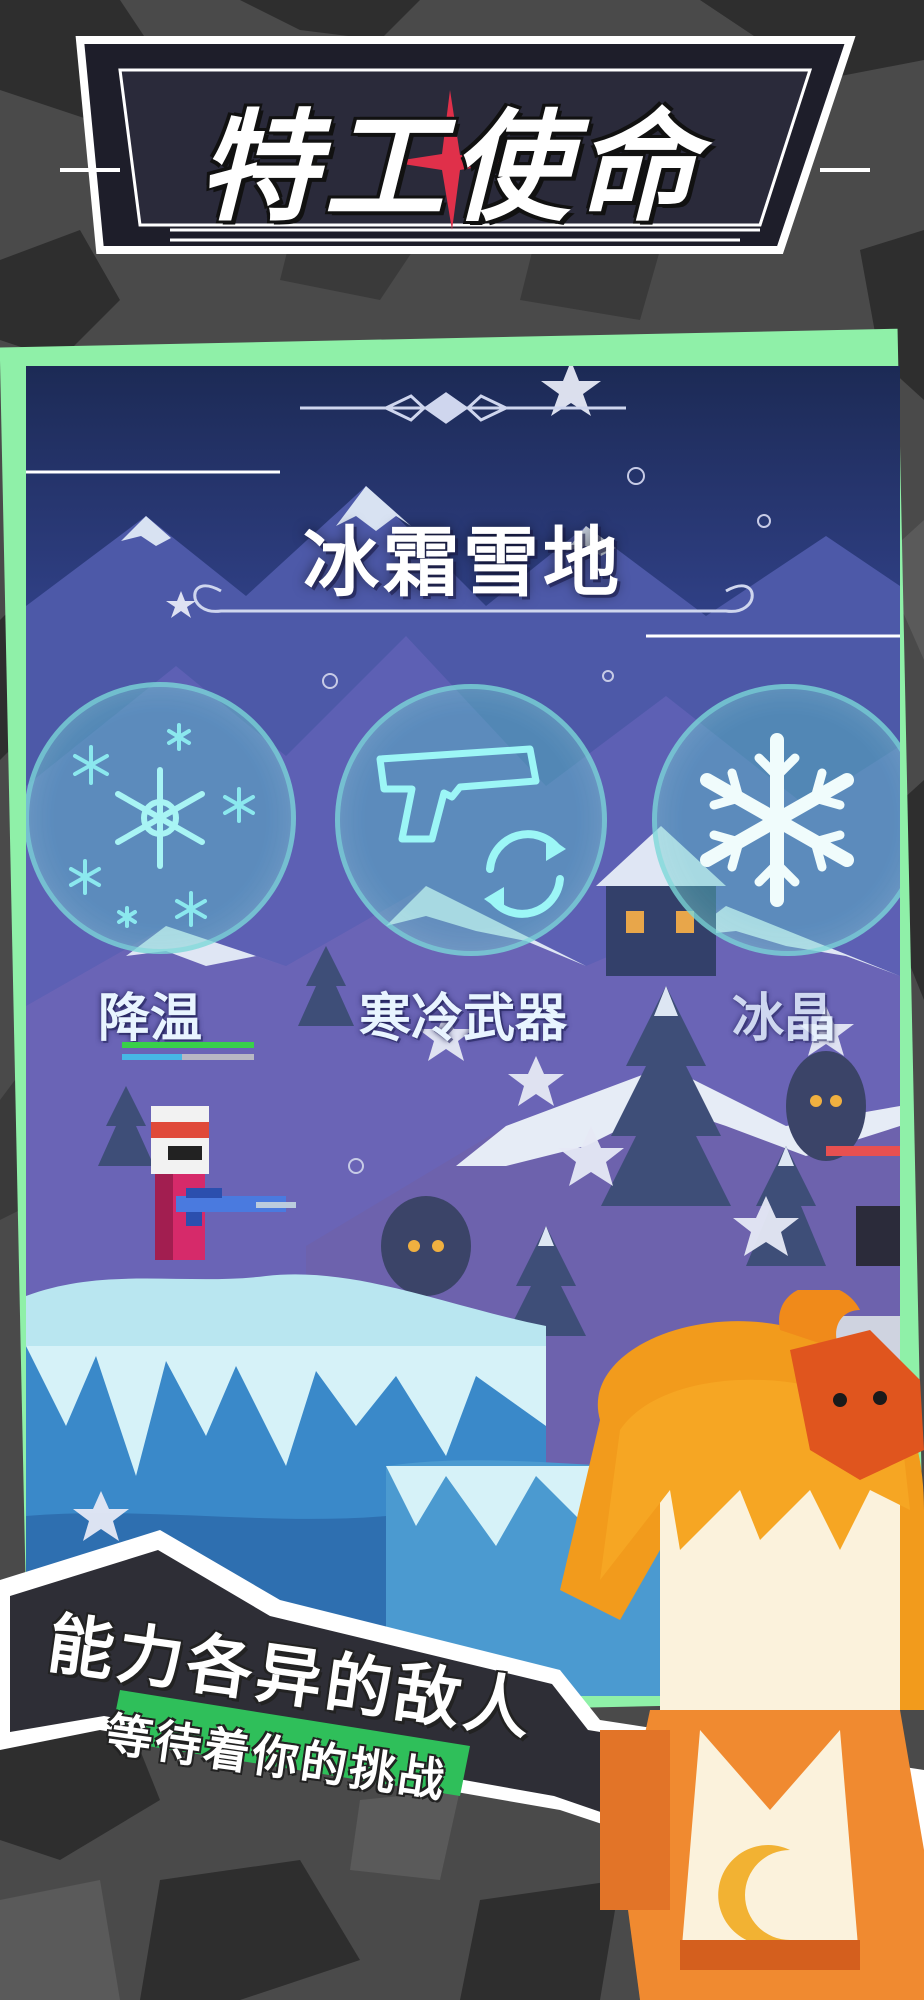 This screenshot has height=2000, width=924. I want to click on skill-1-circle, so click(161, 818).